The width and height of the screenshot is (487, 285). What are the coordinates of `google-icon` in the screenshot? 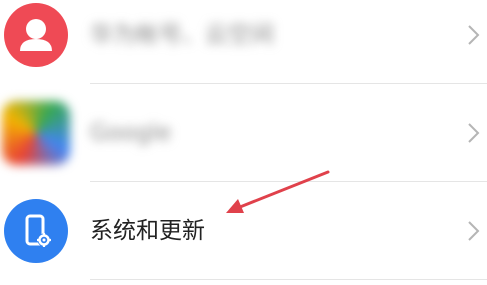 It's located at (36, 133).